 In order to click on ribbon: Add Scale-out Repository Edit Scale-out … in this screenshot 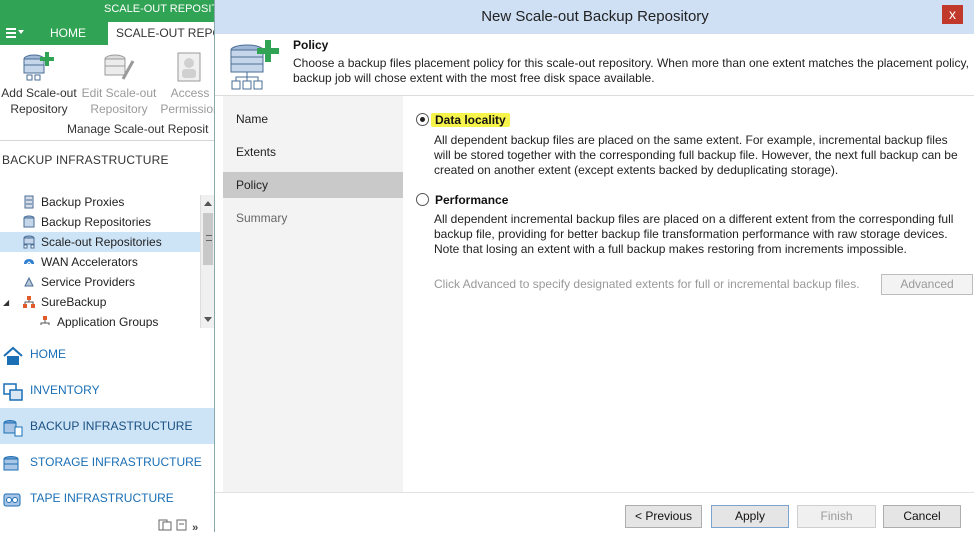, I will do `click(110, 93)`.